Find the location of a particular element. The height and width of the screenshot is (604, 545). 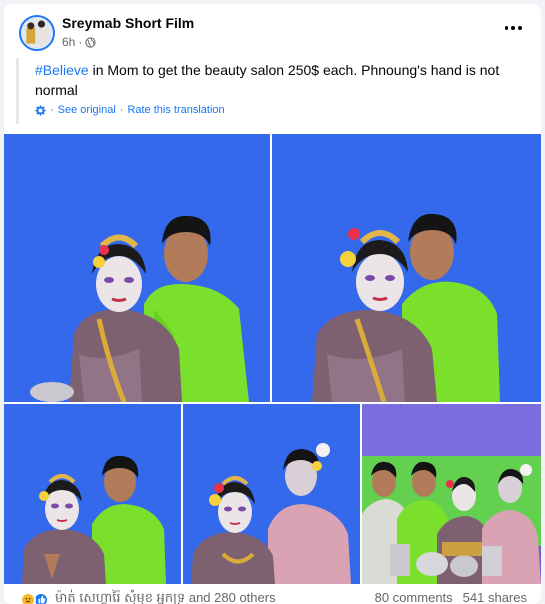

translation-bar: · See original · Rate this translation is located at coordinates (130, 110).